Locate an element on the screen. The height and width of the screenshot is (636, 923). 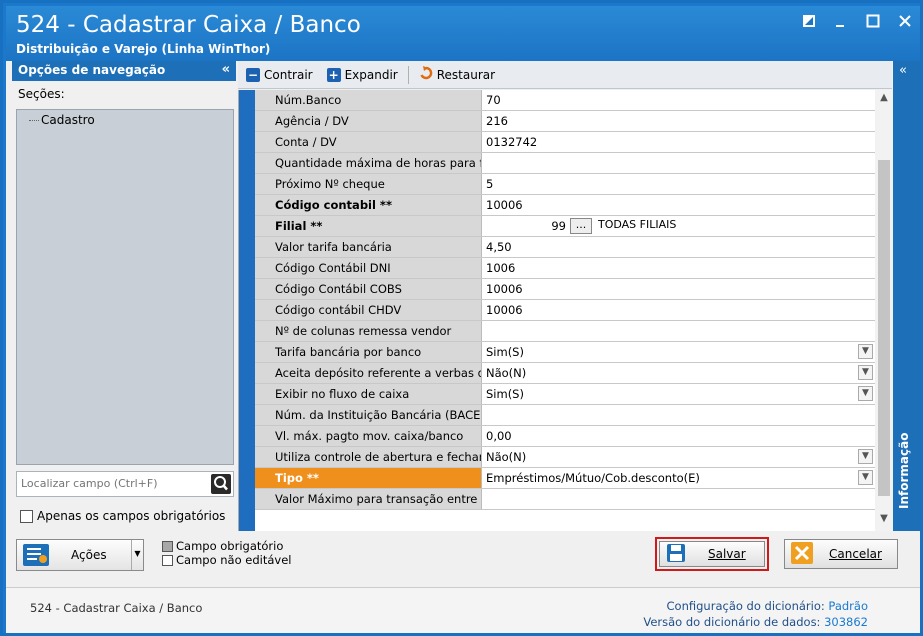
grid-row: Valor tarifa bancária 4,50 is located at coordinates (565, 247).